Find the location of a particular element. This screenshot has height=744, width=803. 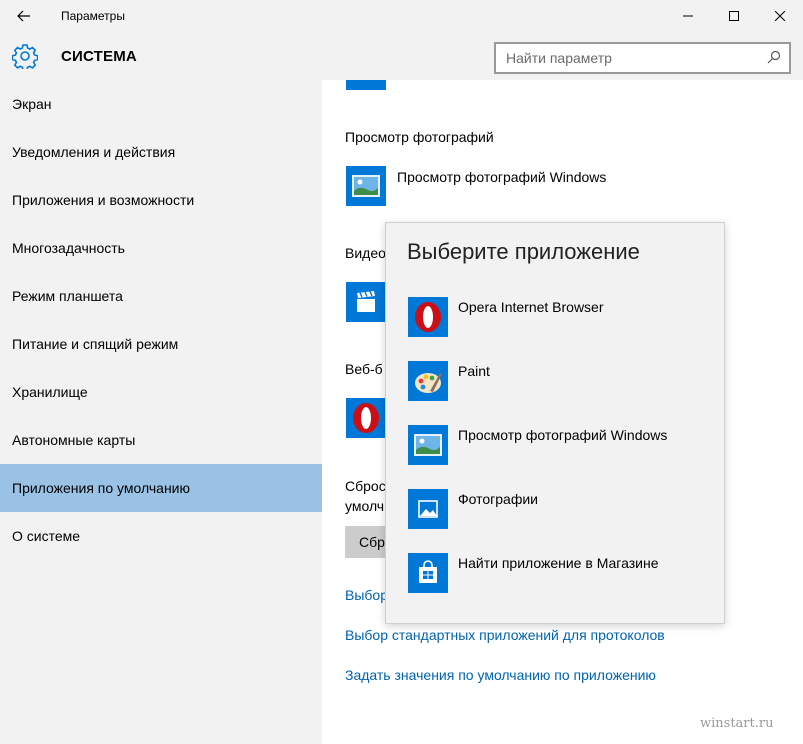

search-icon is located at coordinates (774, 57).